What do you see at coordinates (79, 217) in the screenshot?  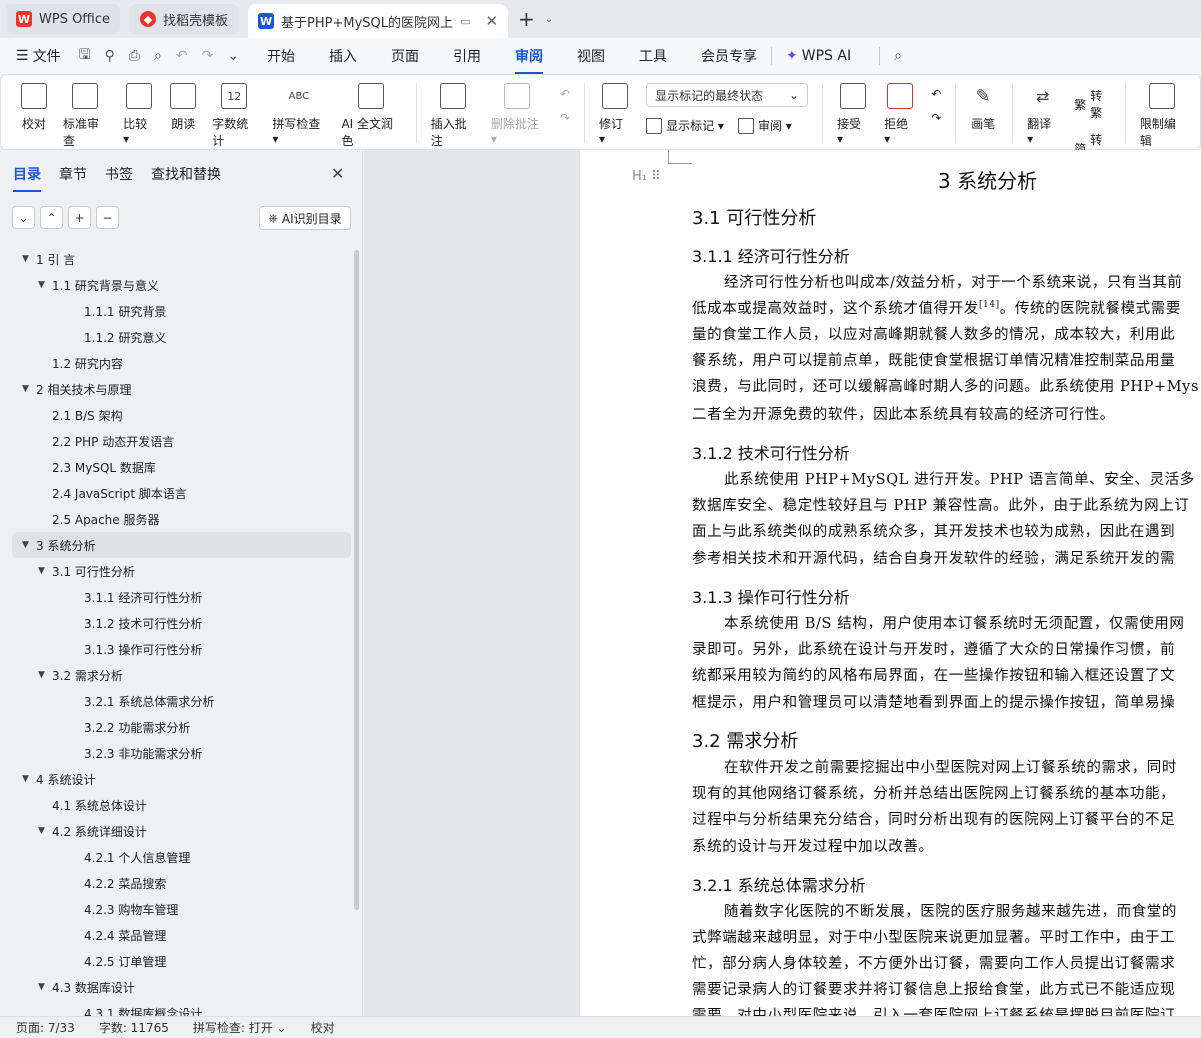 I see `plus-icon: +` at bounding box center [79, 217].